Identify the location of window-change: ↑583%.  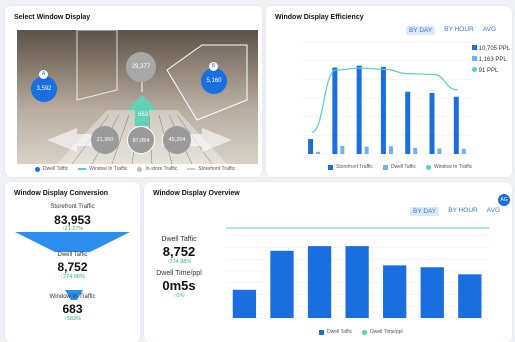
(72, 319).